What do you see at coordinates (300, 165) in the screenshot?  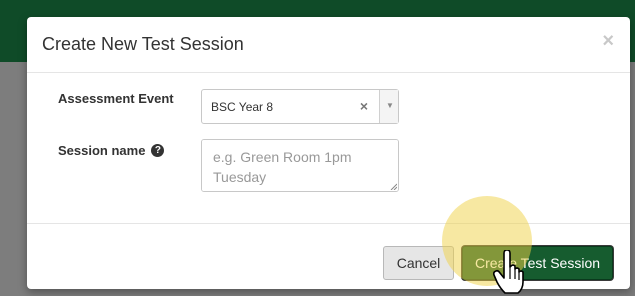 I see `session-name-input` at bounding box center [300, 165].